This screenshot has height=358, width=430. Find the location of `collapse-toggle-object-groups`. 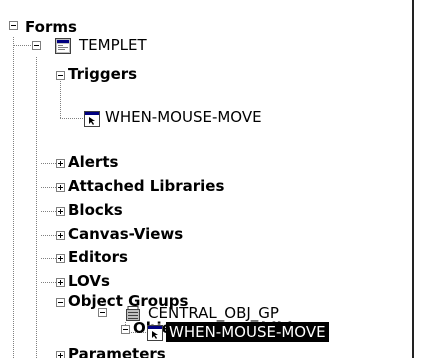

collapse-toggle-object-groups is located at coordinates (60, 302).